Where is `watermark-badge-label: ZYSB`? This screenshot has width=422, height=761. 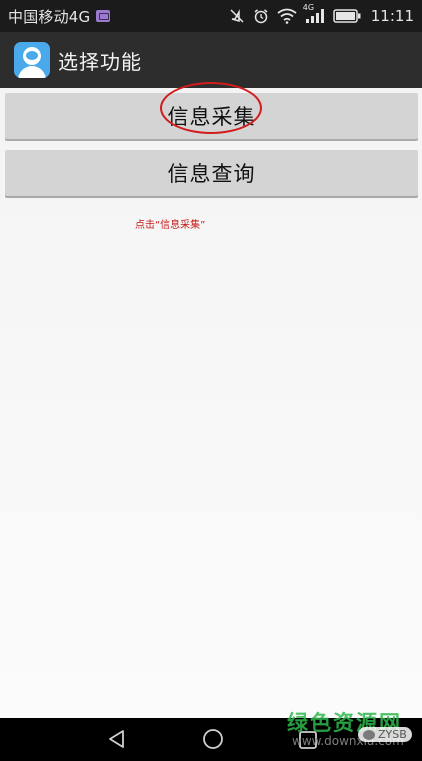
watermark-badge-label: ZYSB is located at coordinates (392, 734).